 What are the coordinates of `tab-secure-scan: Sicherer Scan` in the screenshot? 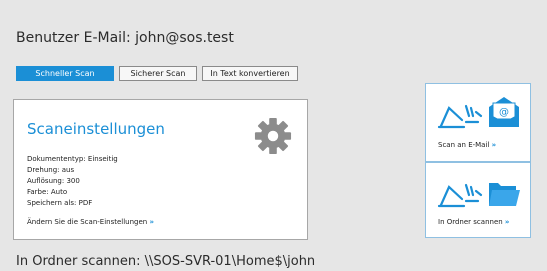 It's located at (158, 73).